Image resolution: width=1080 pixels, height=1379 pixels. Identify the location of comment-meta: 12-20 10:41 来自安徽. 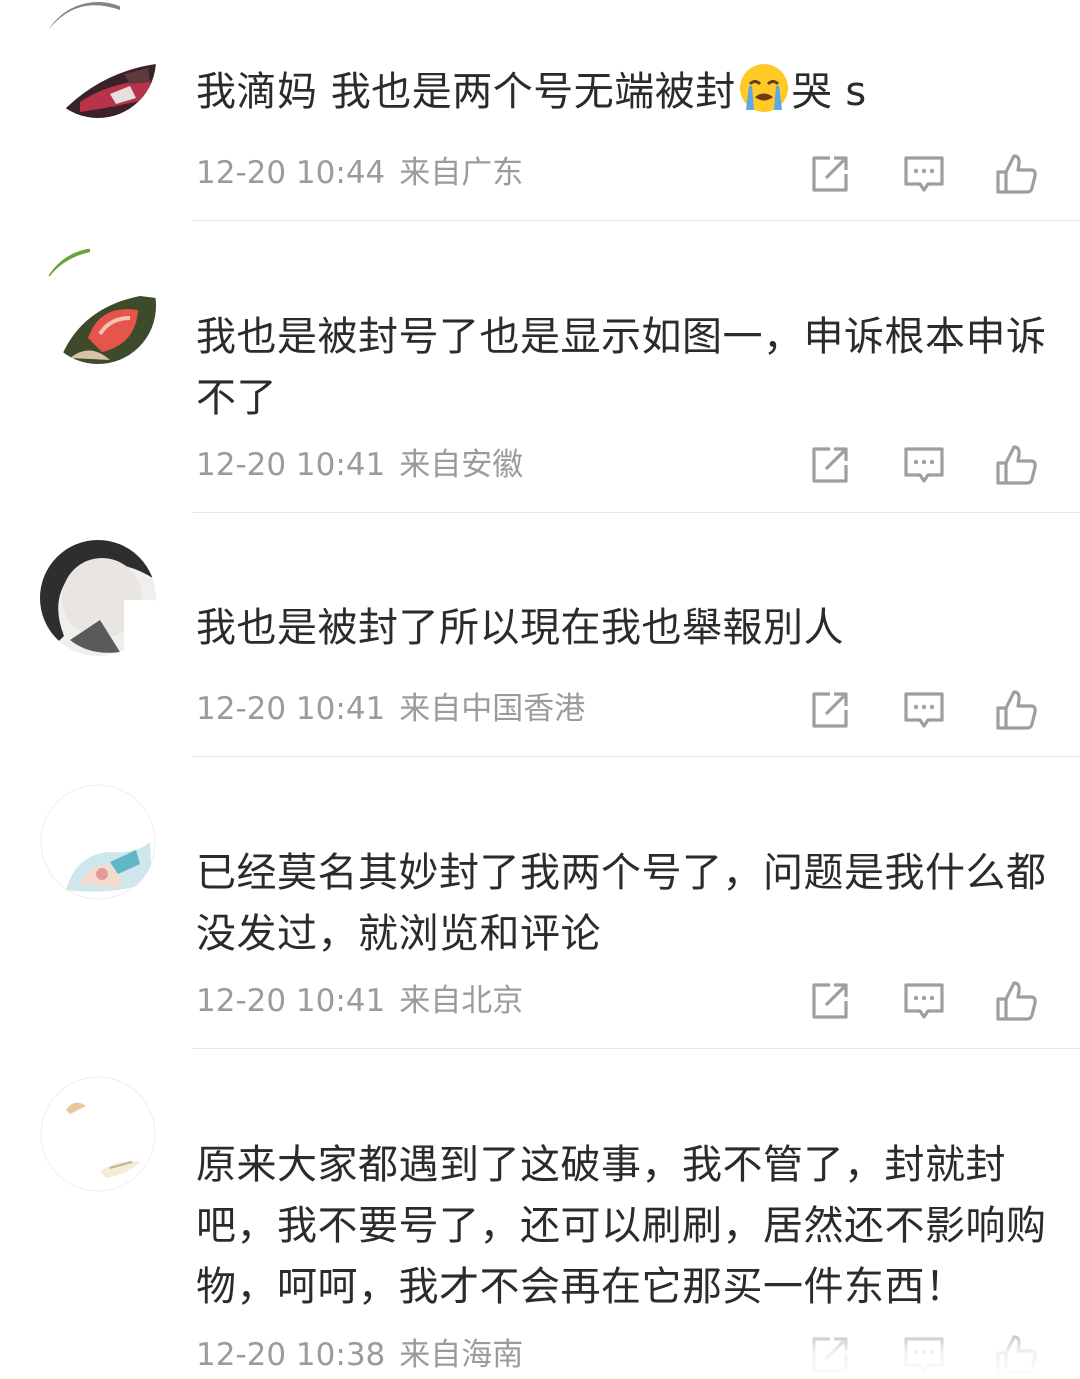
(359, 465).